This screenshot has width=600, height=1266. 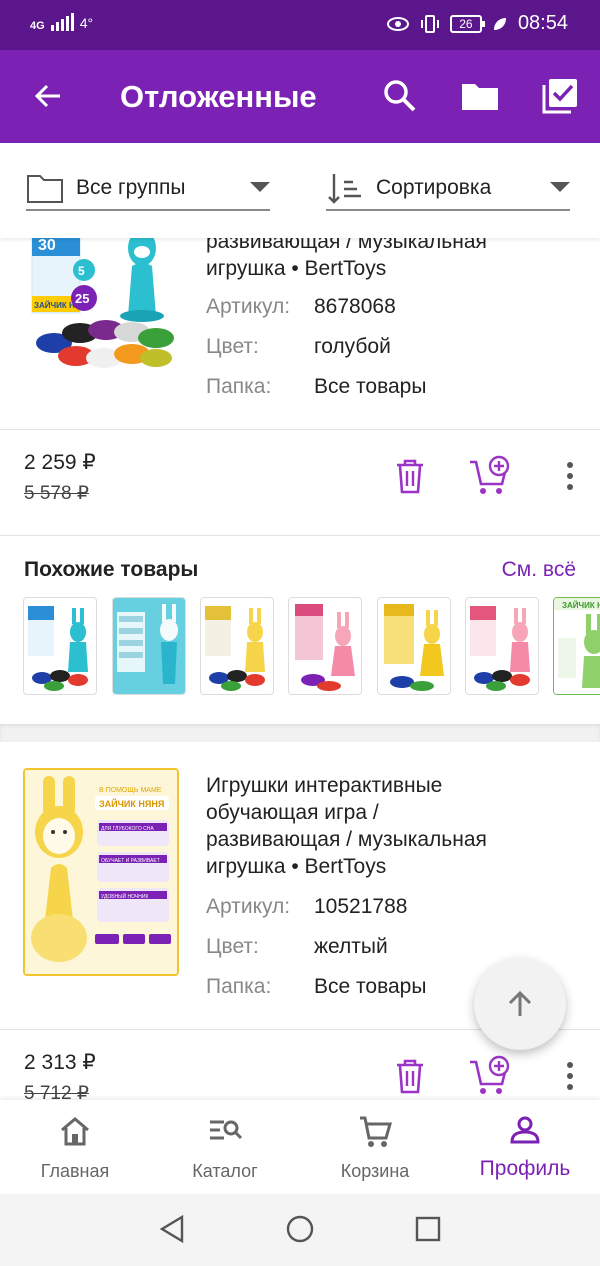 I want to click on svg-text: ЗАЙЧИК НЯ, so click(x=581, y=605).